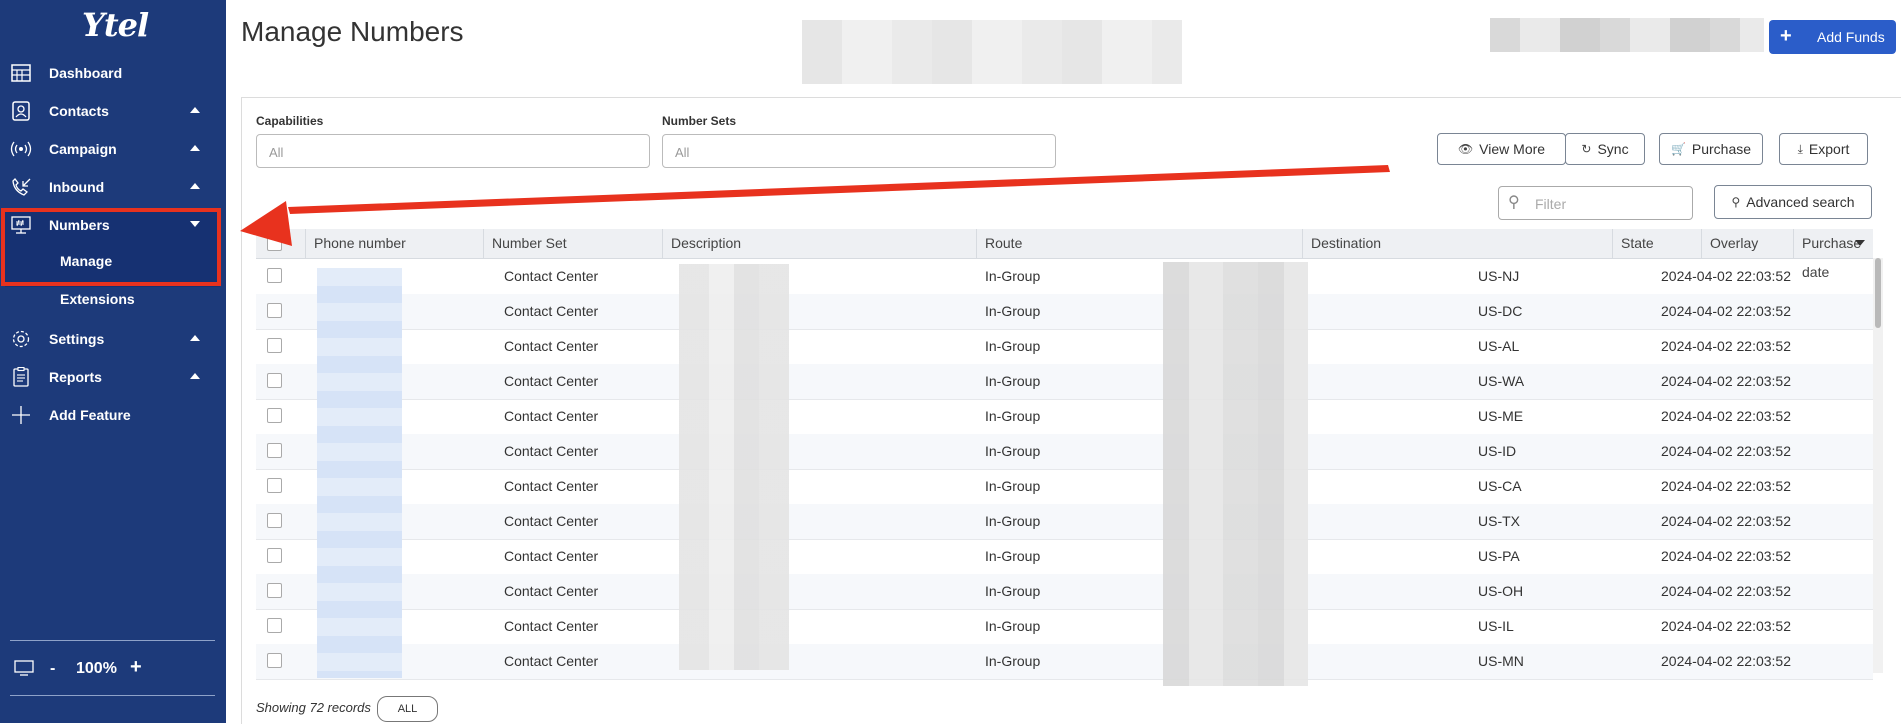 The width and height of the screenshot is (1901, 724). What do you see at coordinates (573, 243) in the screenshot?
I see `column-number-set: Number Set` at bounding box center [573, 243].